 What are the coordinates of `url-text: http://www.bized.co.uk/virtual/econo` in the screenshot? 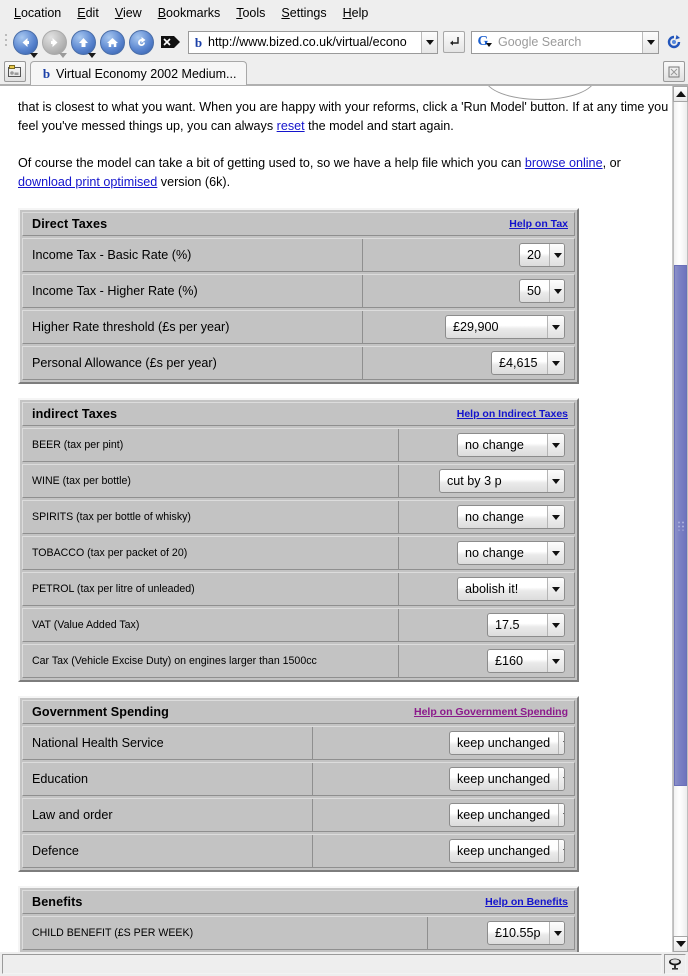 It's located at (314, 42).